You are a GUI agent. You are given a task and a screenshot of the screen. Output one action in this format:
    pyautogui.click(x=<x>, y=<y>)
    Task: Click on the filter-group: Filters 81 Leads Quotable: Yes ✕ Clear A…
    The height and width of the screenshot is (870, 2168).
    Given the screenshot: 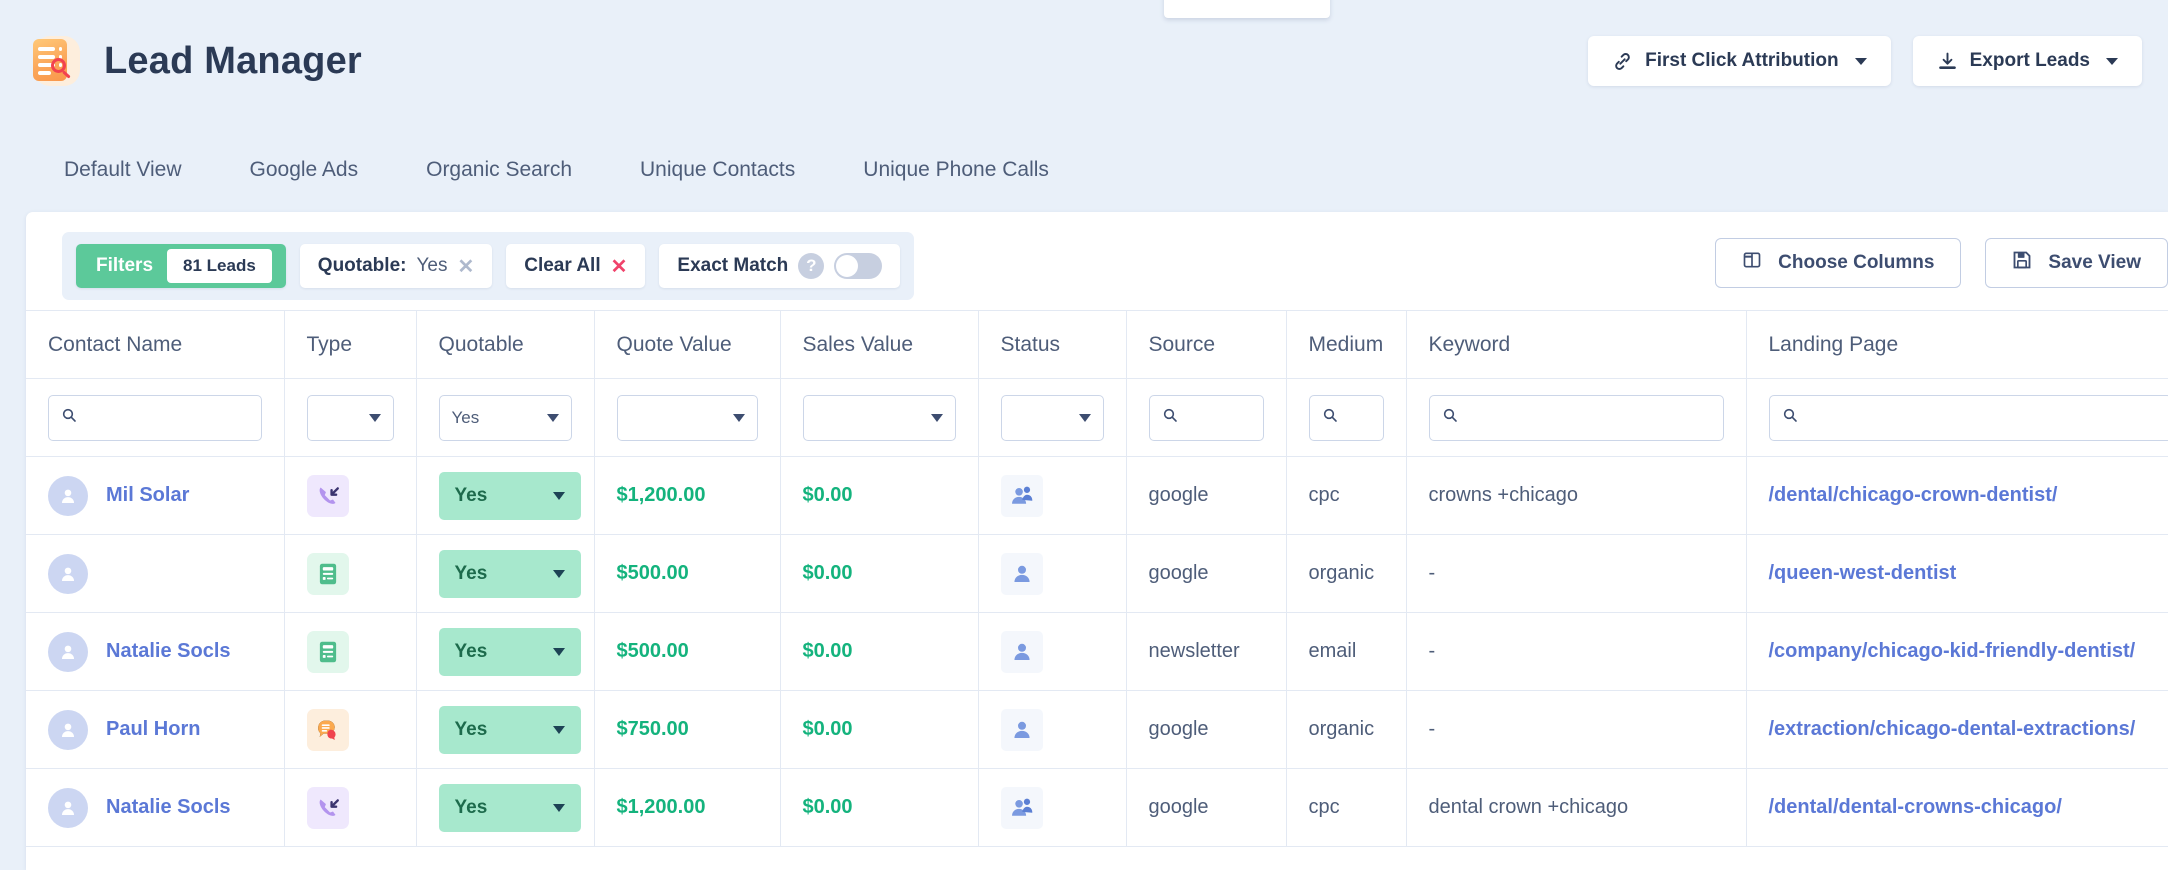 What is the action you would take?
    pyautogui.click(x=488, y=266)
    